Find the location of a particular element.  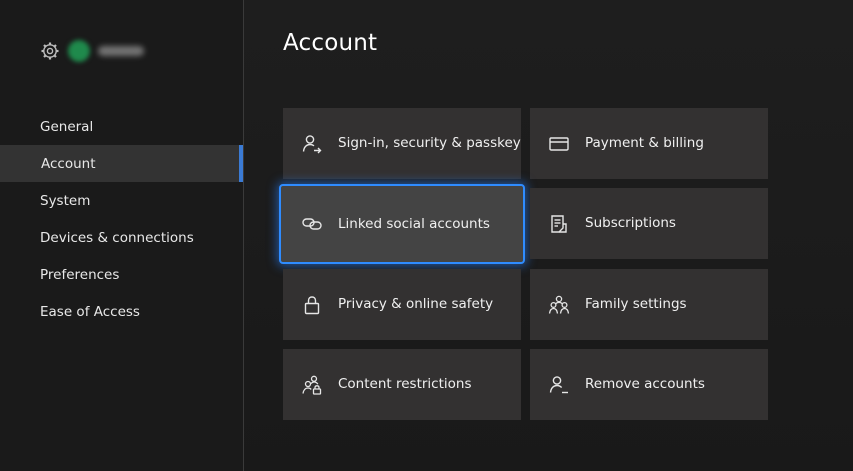

linked-chain-icon is located at coordinates (312, 224).